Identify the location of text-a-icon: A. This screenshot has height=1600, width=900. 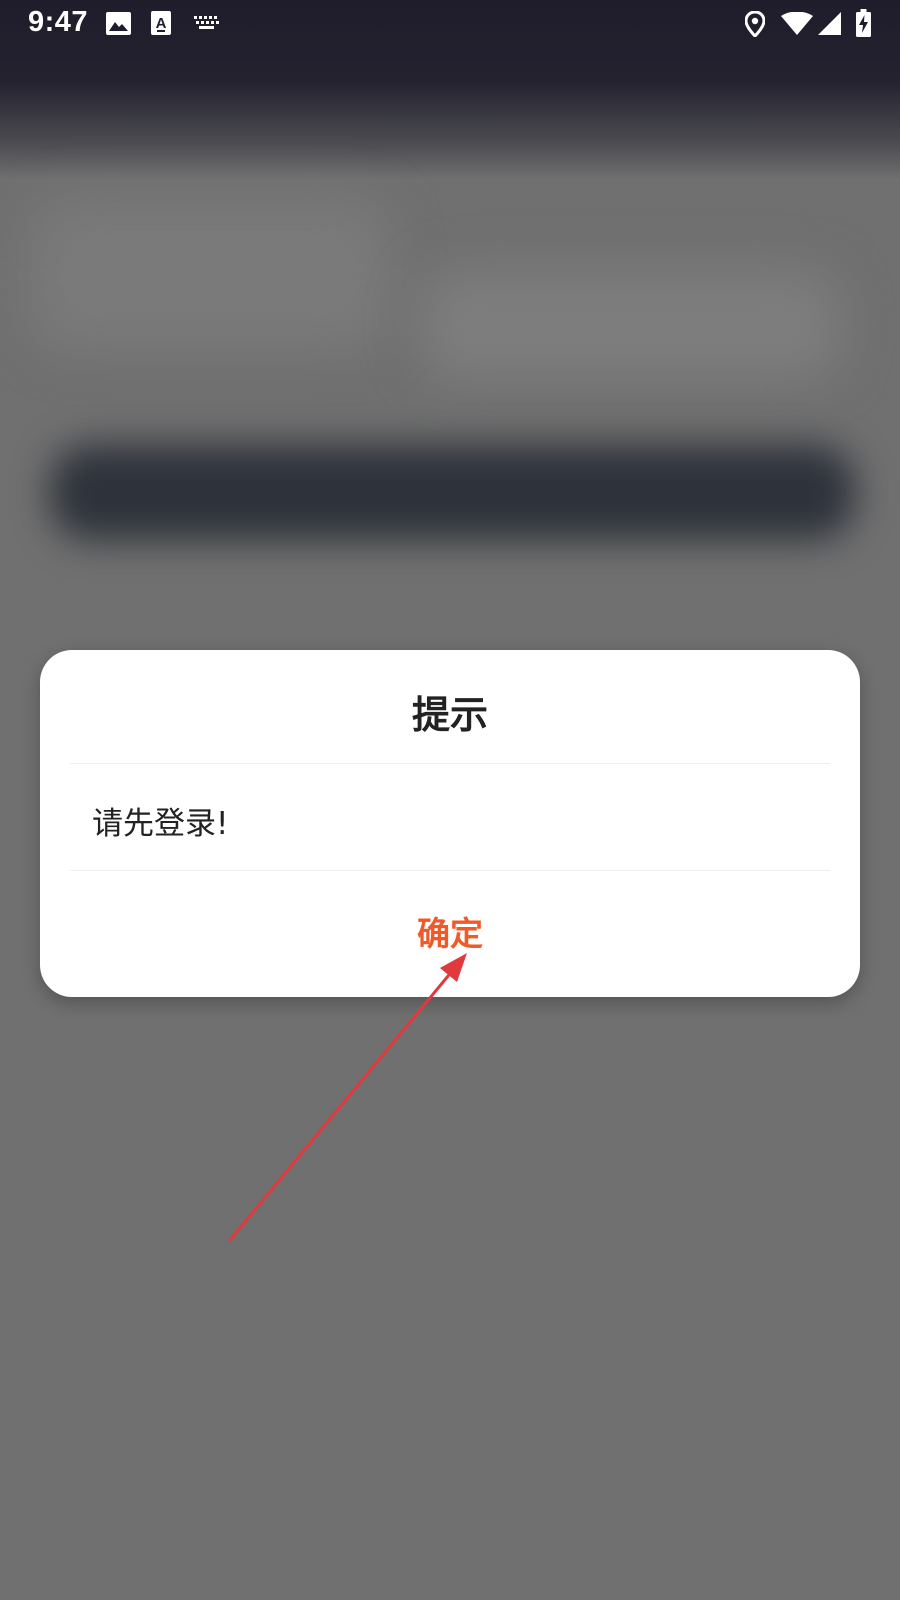
(161, 23).